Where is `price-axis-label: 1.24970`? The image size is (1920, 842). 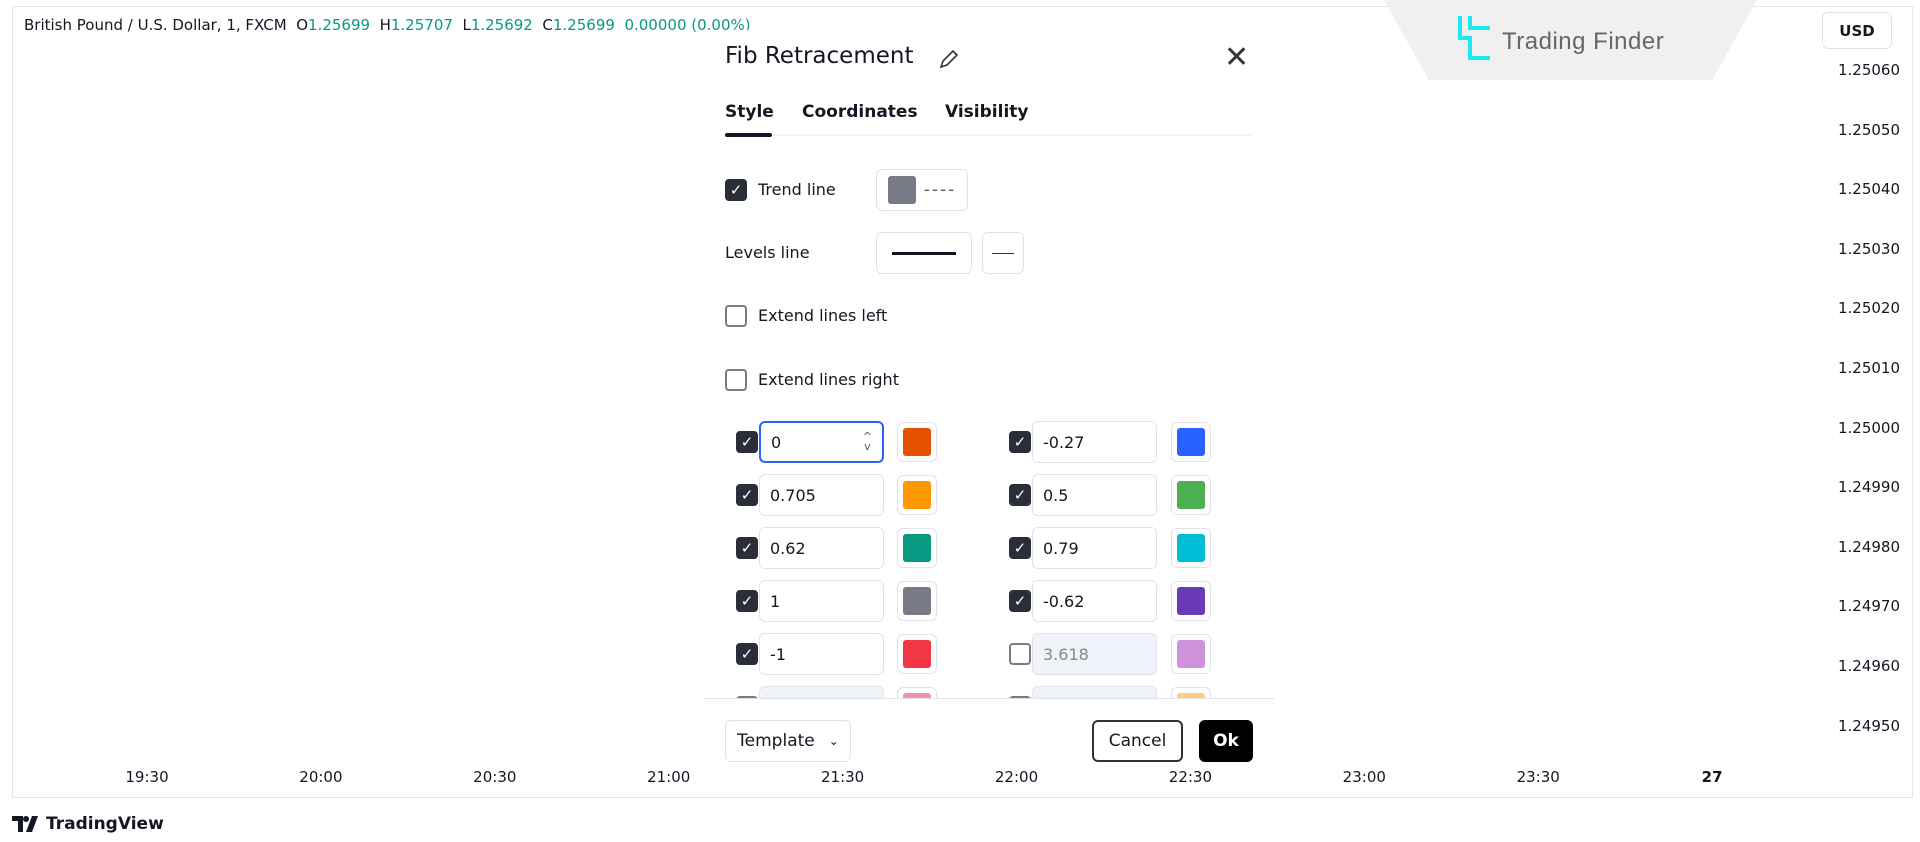
price-axis-label: 1.24970 is located at coordinates (1868, 606).